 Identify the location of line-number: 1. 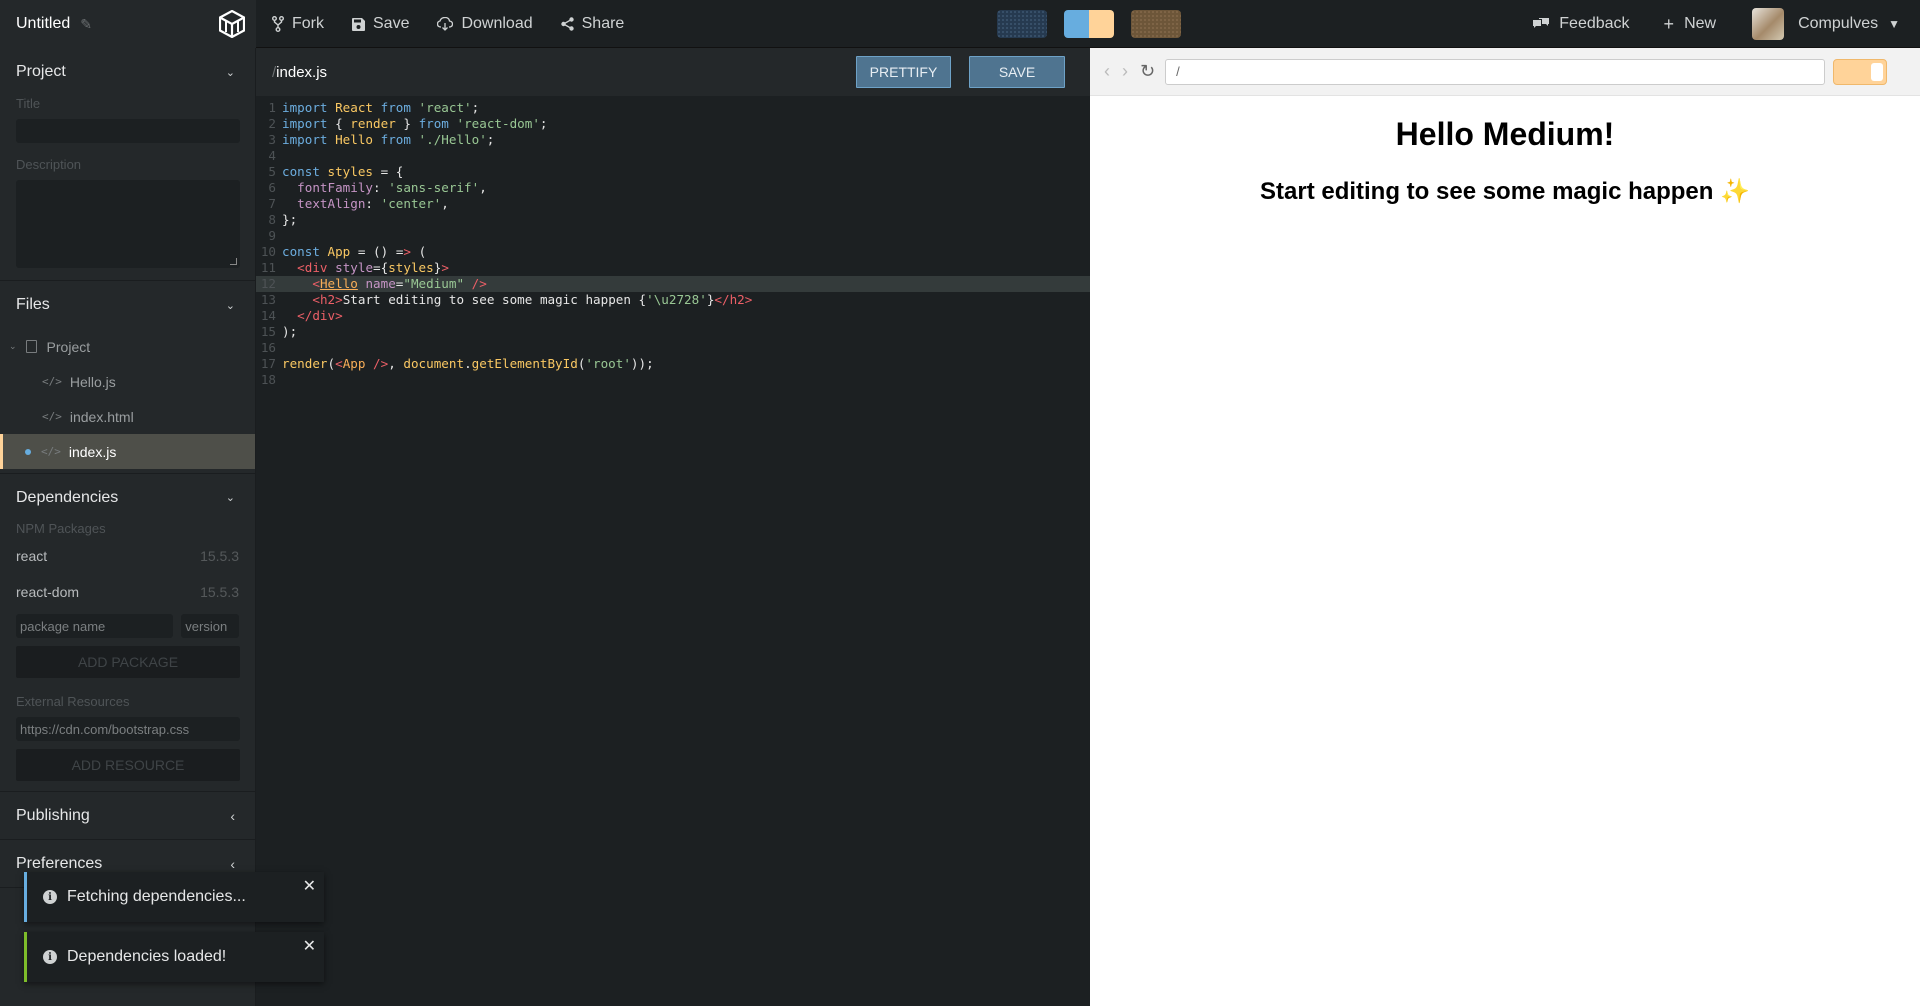
(272, 107).